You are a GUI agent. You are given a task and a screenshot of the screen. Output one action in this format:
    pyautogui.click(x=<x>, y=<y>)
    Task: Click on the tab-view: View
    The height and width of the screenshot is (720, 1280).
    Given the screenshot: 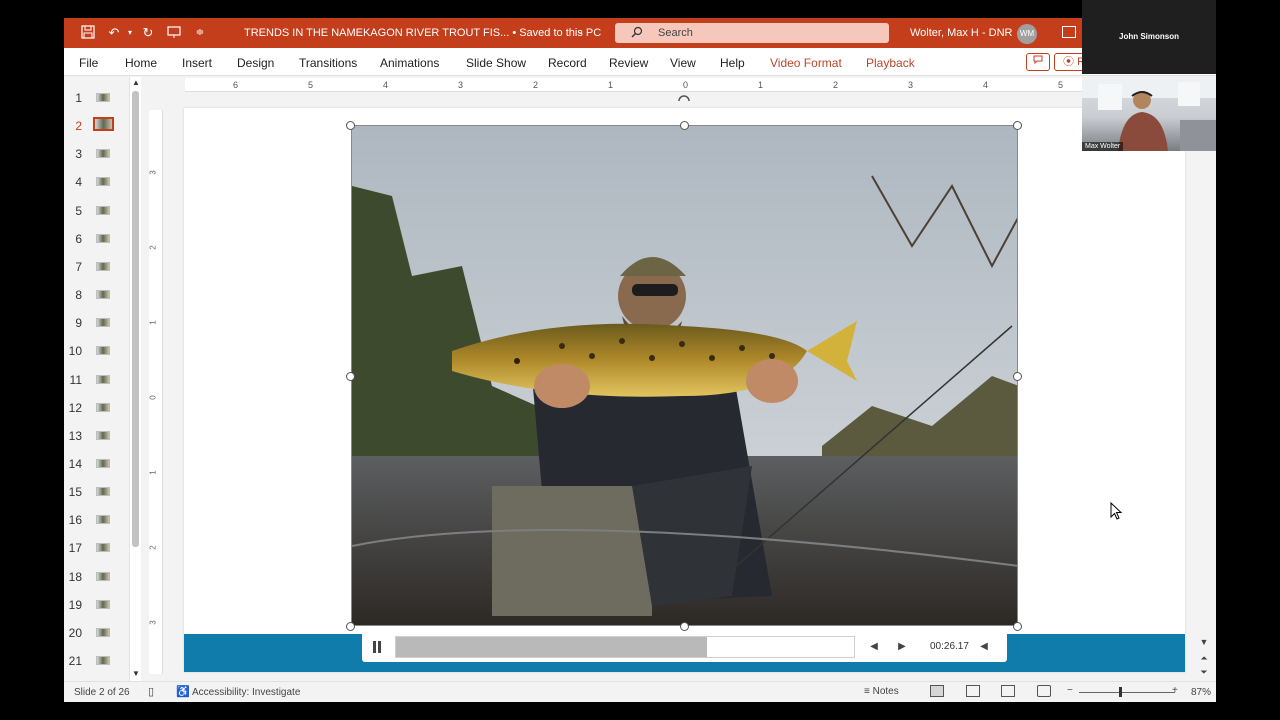 What is the action you would take?
    pyautogui.click(x=683, y=63)
    